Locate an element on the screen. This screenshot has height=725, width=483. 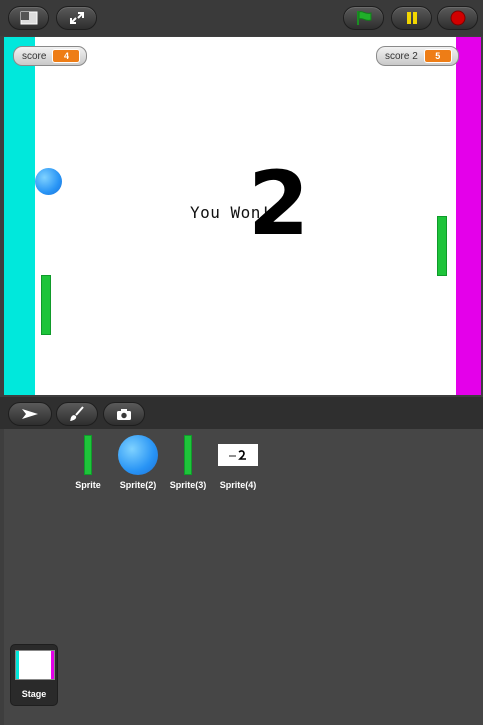
fullscreen-icon is located at coordinates (76, 18).